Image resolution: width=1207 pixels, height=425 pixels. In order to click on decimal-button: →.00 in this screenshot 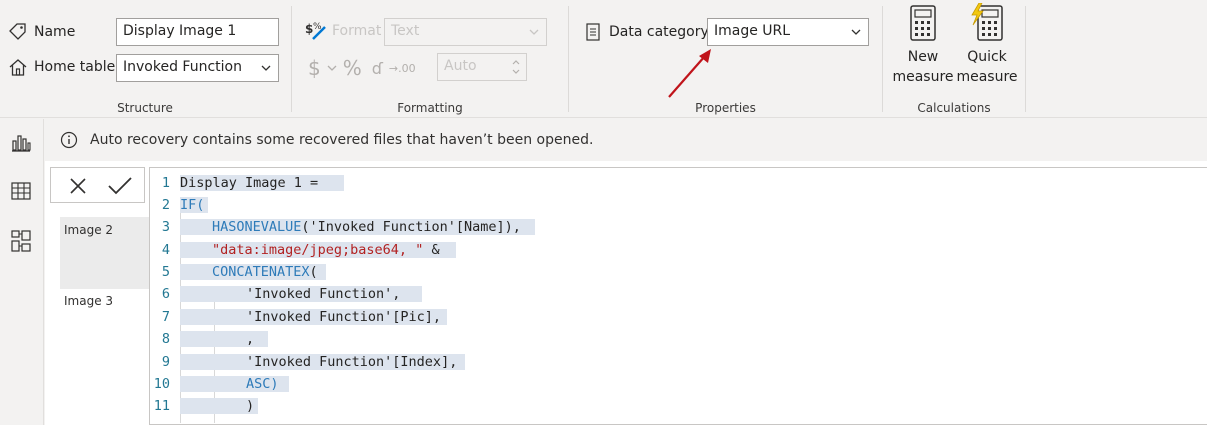, I will do `click(402, 68)`.